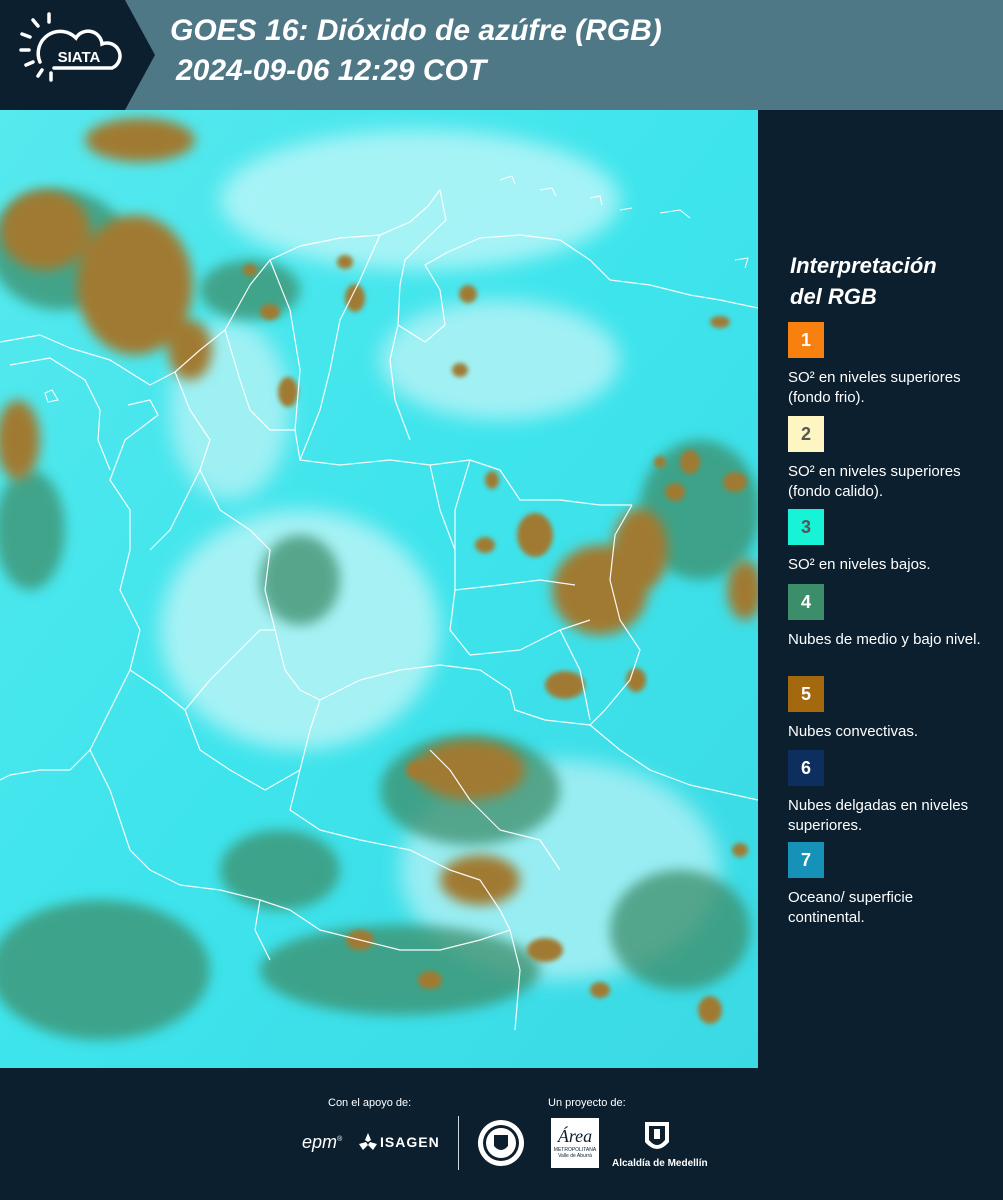  What do you see at coordinates (368, 1141) in the screenshot?
I see `isagen-icon` at bounding box center [368, 1141].